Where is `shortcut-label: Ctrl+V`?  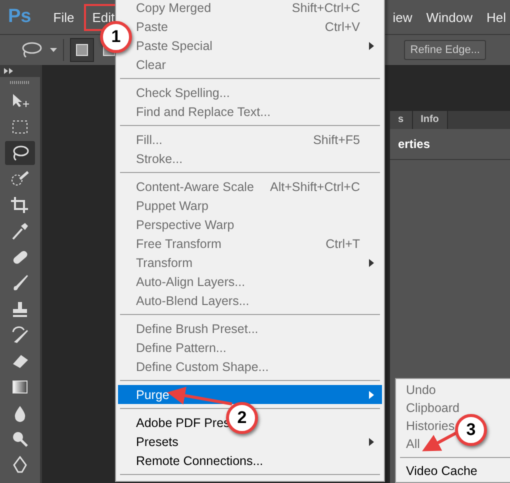 shortcut-label: Ctrl+V is located at coordinates (342, 27).